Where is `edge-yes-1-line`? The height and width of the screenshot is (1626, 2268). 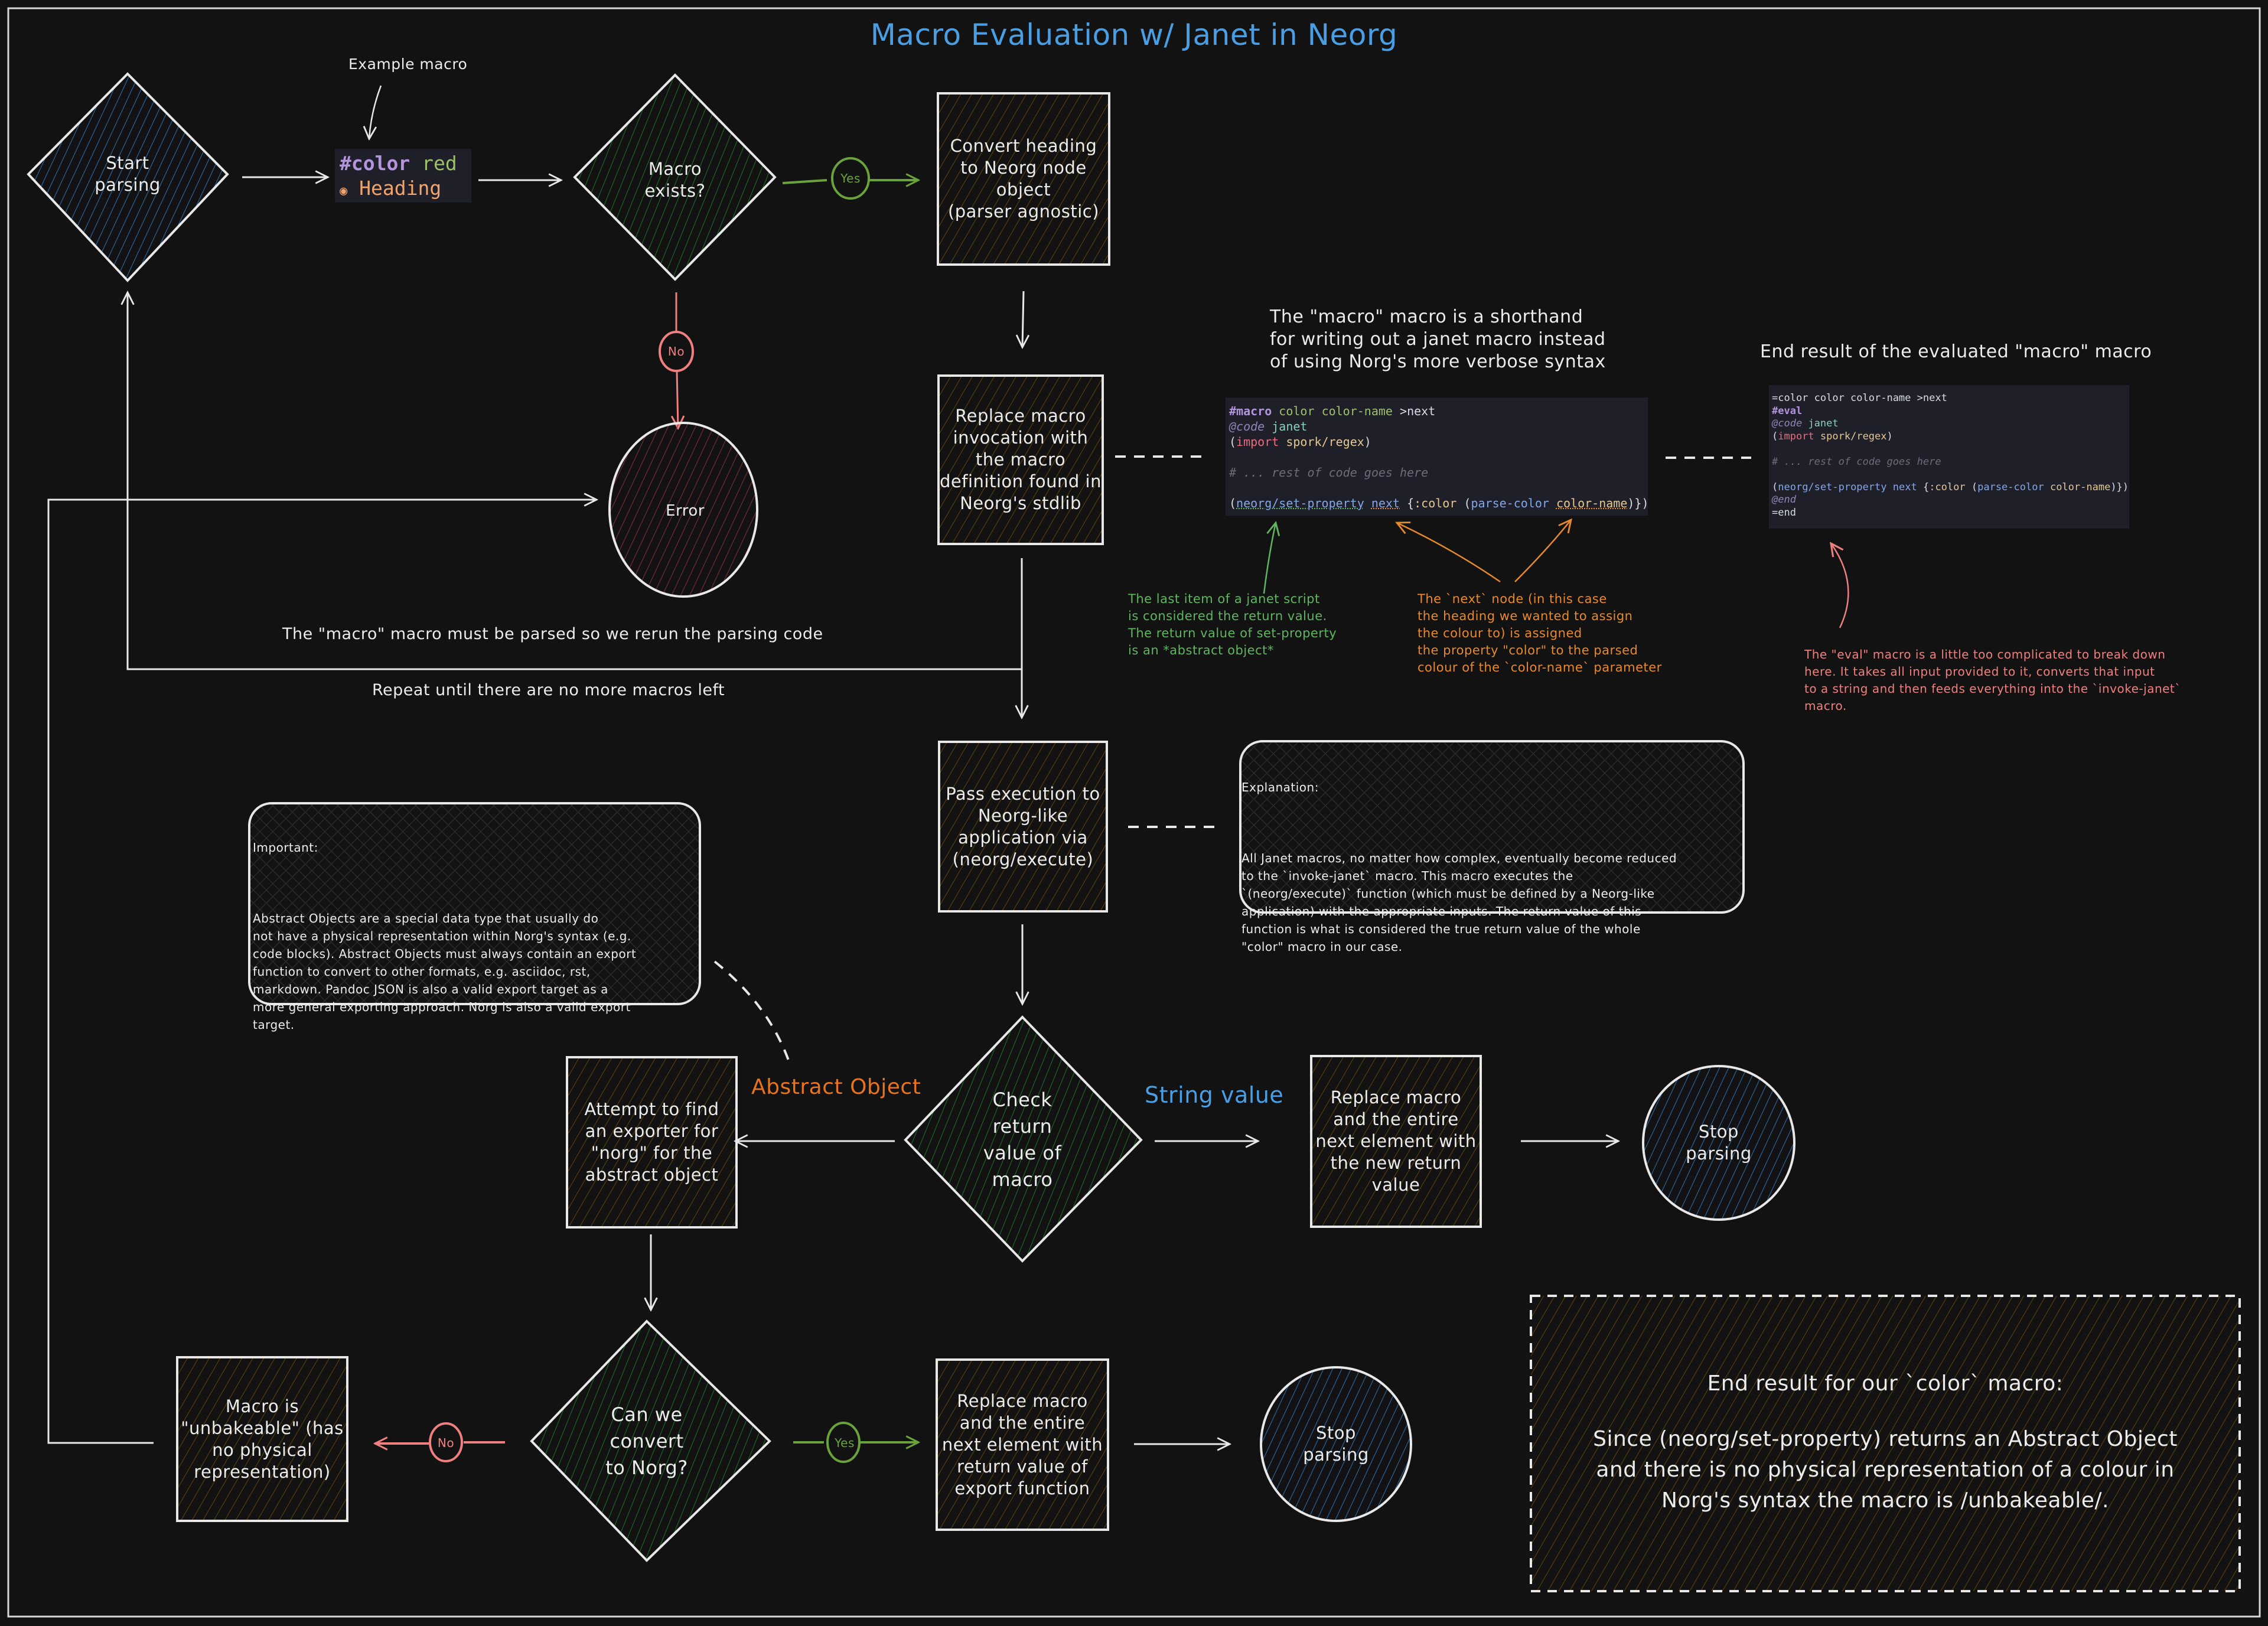
edge-yes-1-line is located at coordinates (804, 181).